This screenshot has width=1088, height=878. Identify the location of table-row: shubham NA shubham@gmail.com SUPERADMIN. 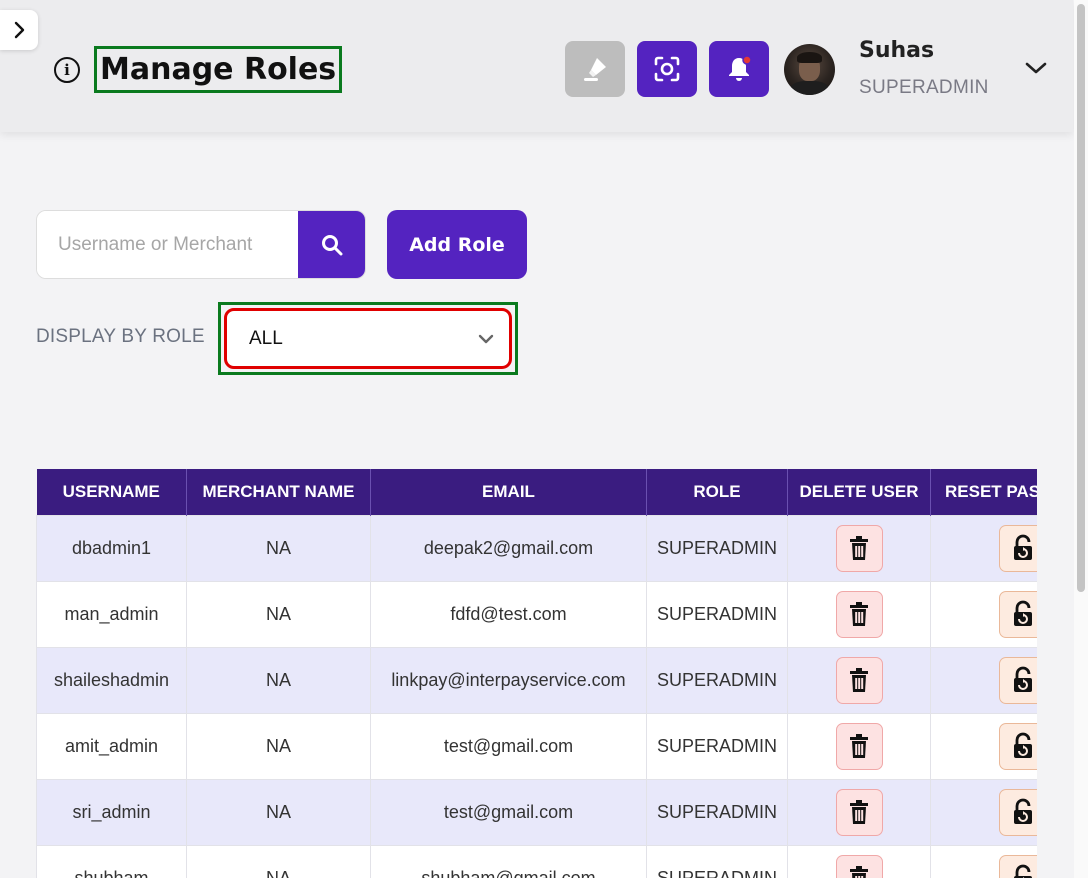
(536, 861).